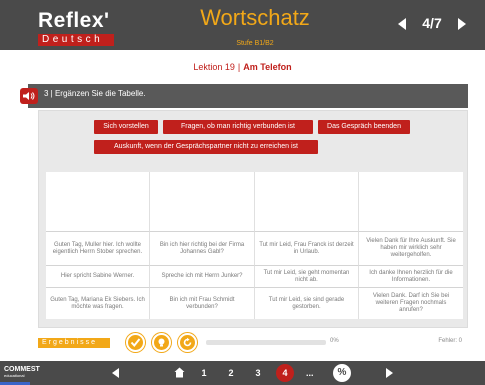 This screenshot has width=485, height=385. I want to click on score-button: %, so click(342, 373).